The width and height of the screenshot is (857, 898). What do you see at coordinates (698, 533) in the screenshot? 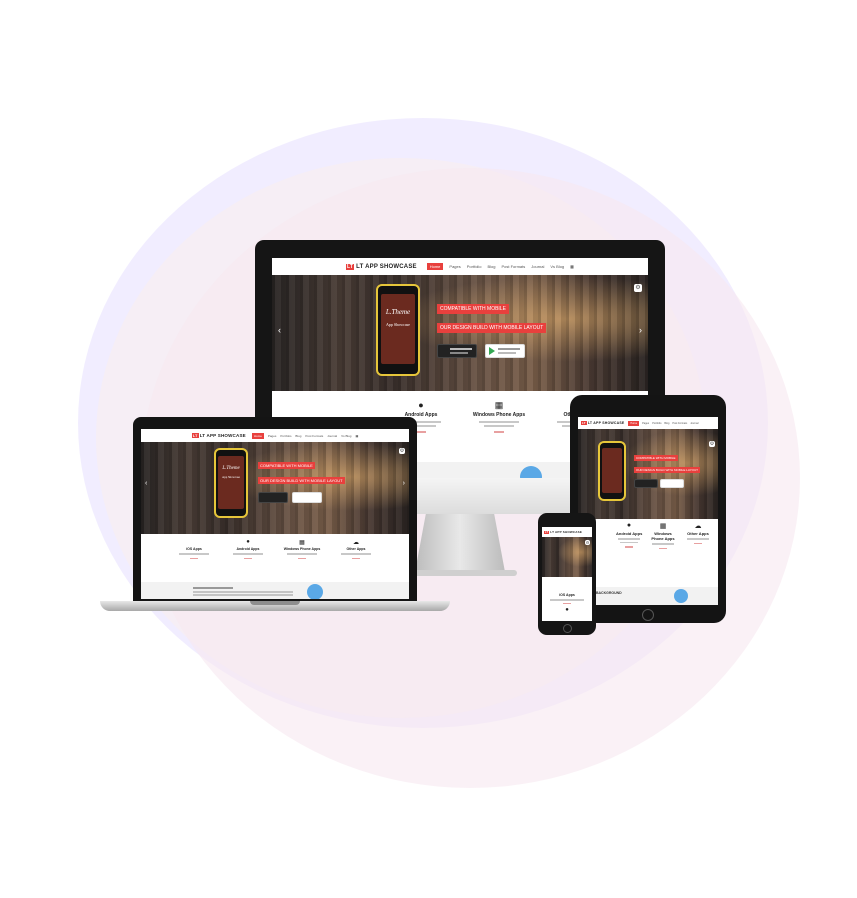
I see `feature-title: Other Apps` at bounding box center [698, 533].